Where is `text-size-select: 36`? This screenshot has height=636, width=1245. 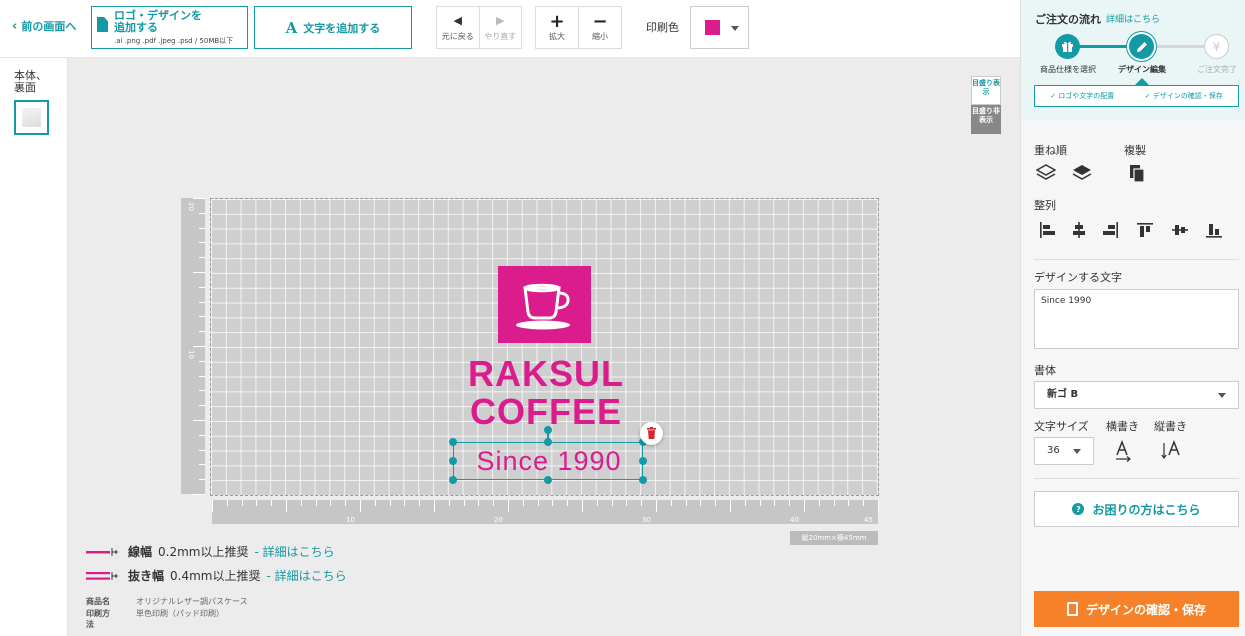
text-size-select: 36 is located at coordinates (1064, 451).